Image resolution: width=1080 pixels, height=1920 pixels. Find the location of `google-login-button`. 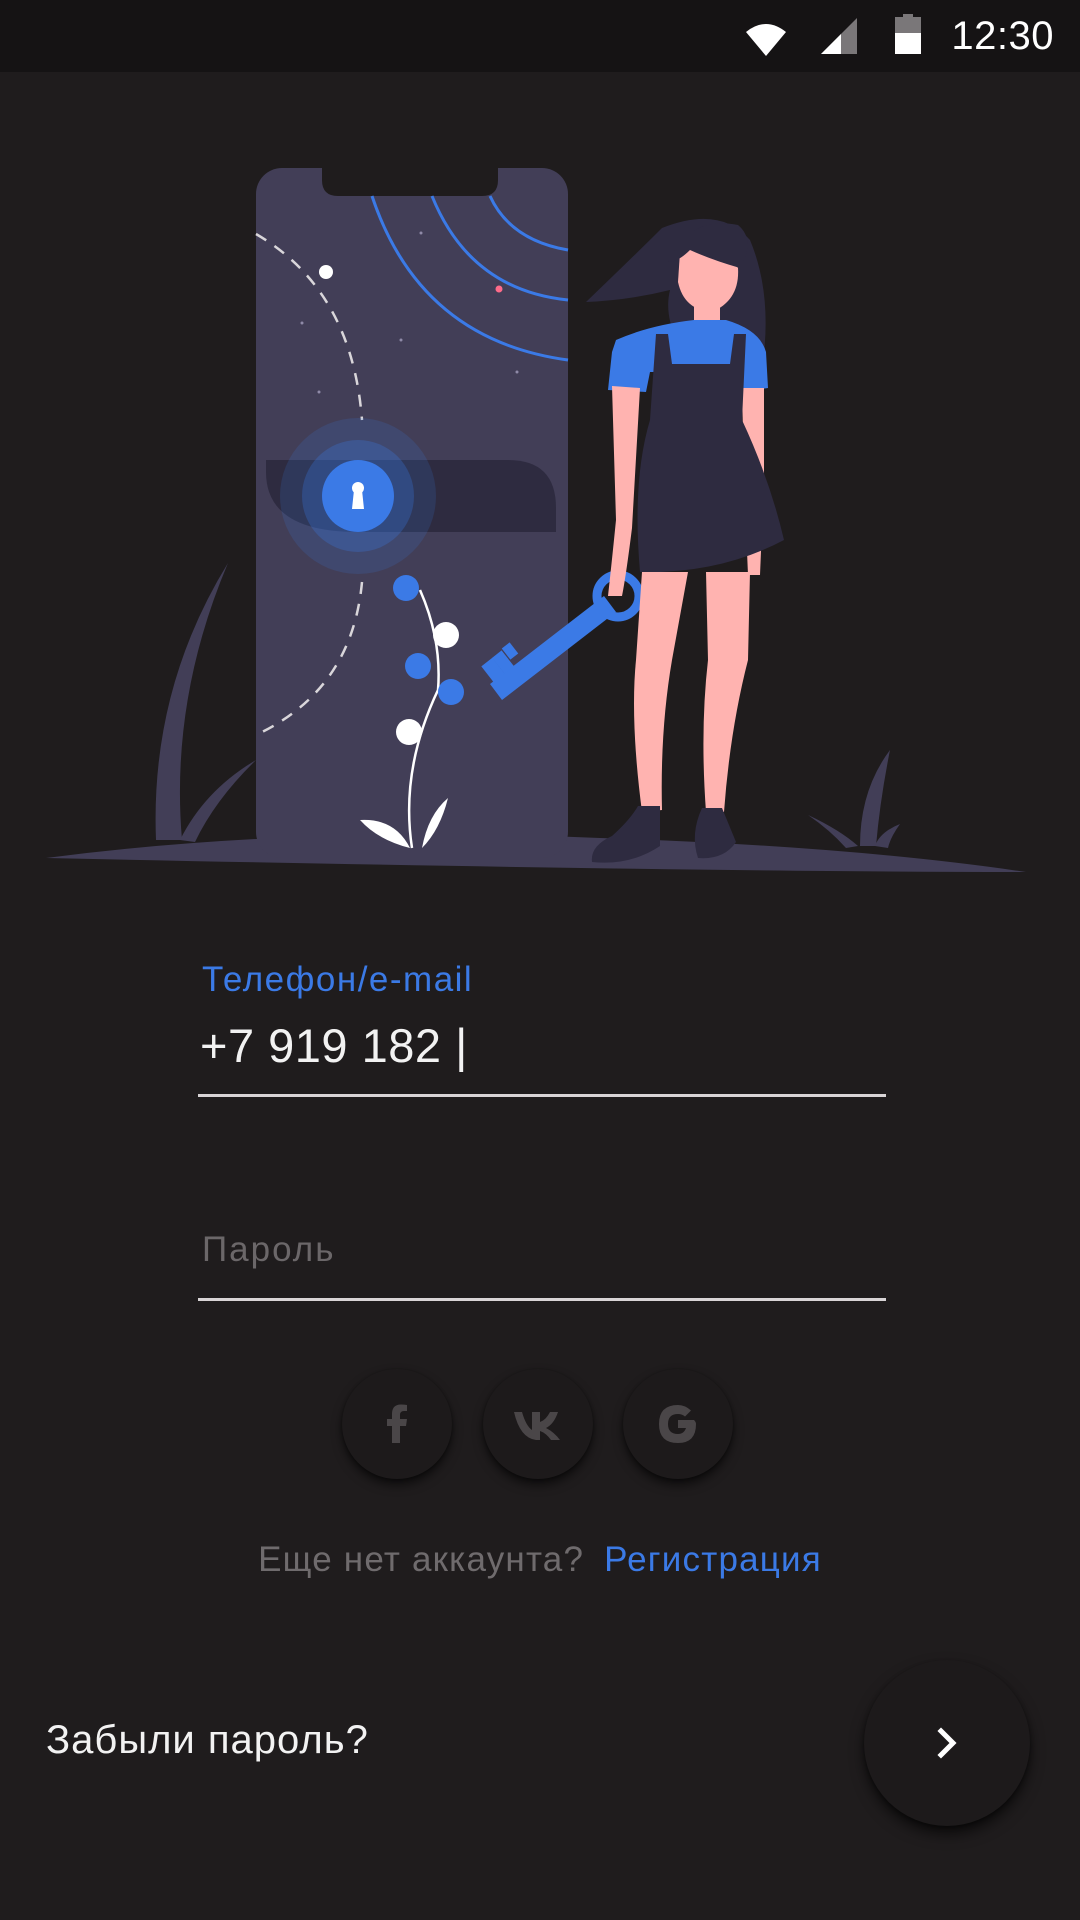

google-login-button is located at coordinates (678, 1424).